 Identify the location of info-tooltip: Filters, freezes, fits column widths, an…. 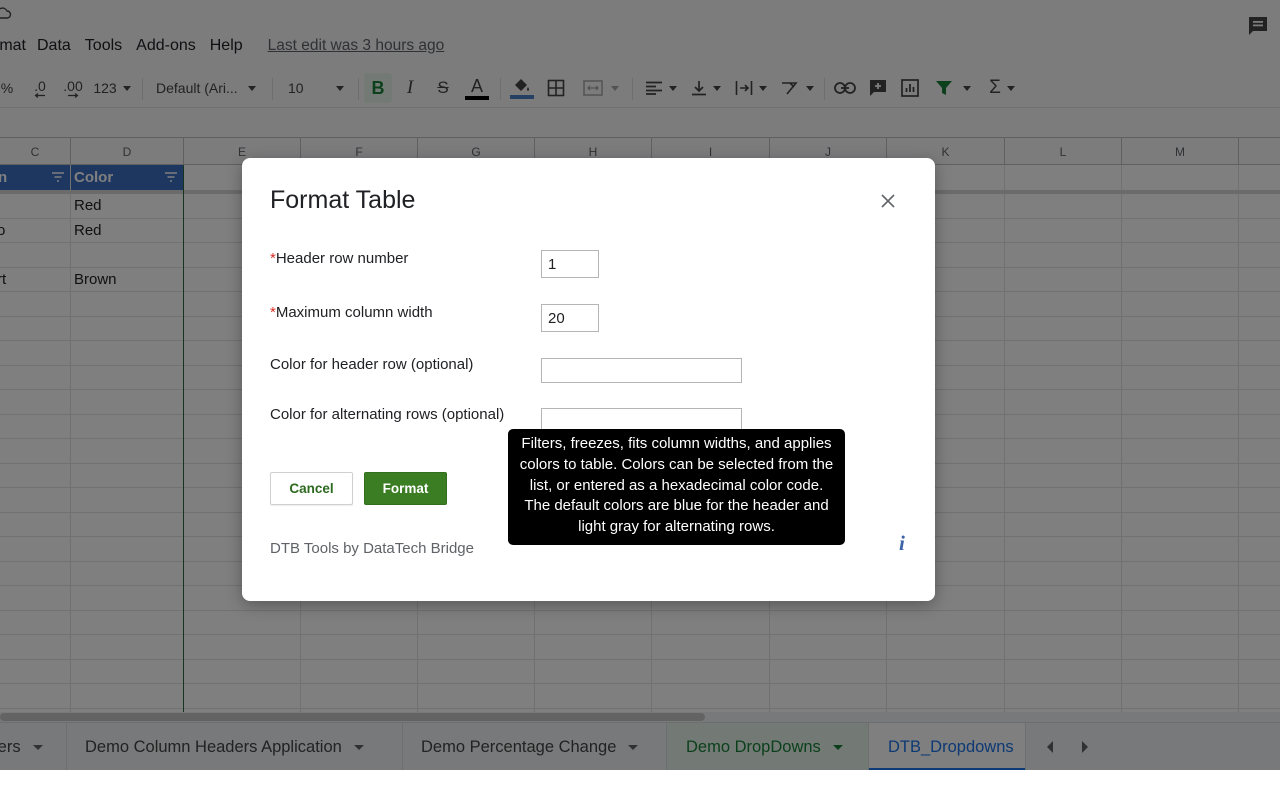
(676, 487).